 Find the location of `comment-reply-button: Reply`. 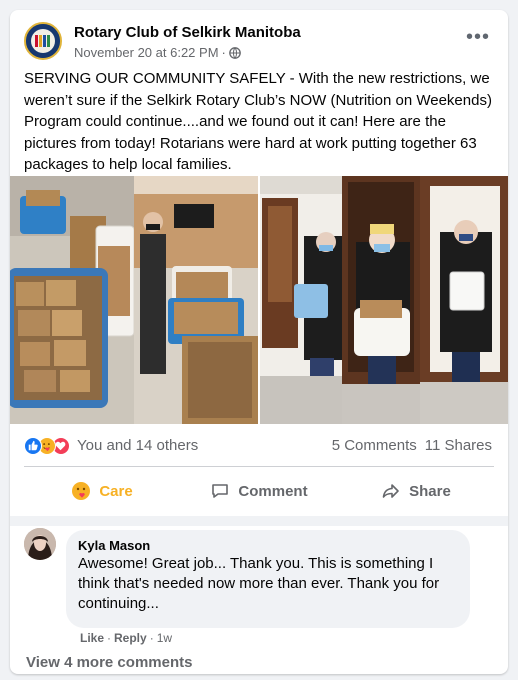

comment-reply-button: Reply is located at coordinates (130, 638).